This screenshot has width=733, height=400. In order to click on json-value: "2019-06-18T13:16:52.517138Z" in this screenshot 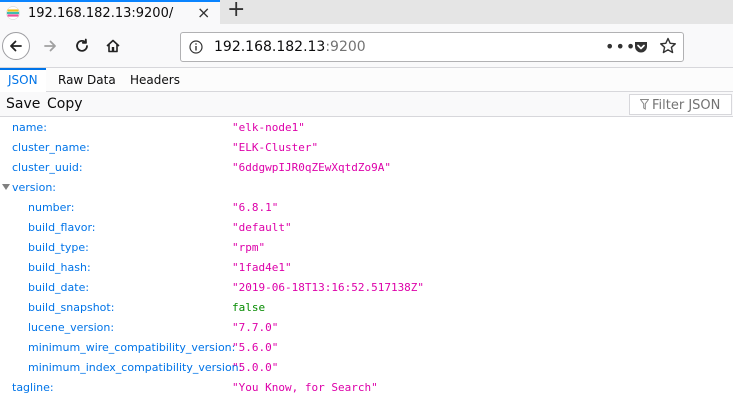, I will do `click(328, 287)`.